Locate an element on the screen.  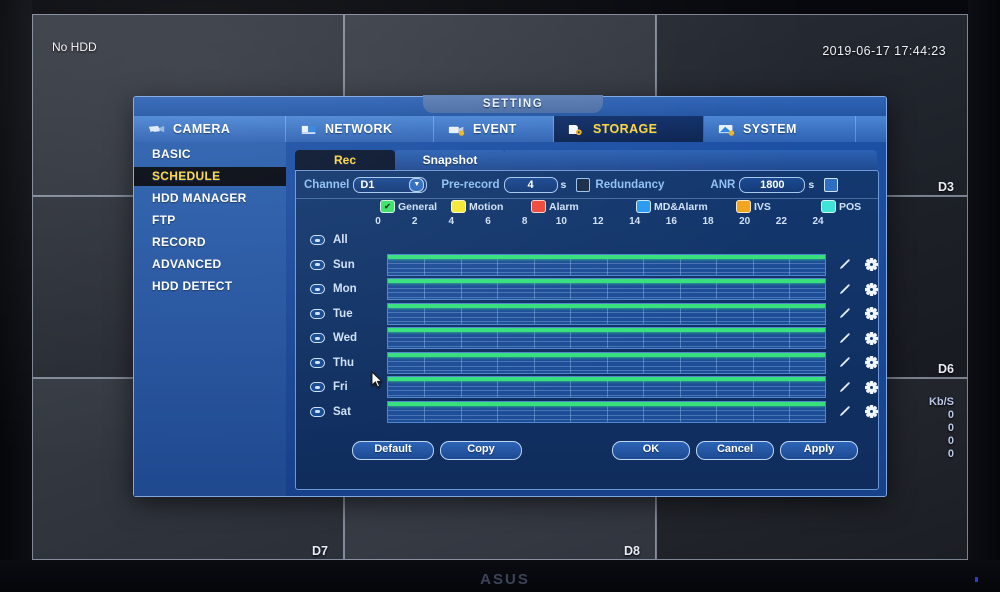
bezel-top is located at coordinates (500, 7).